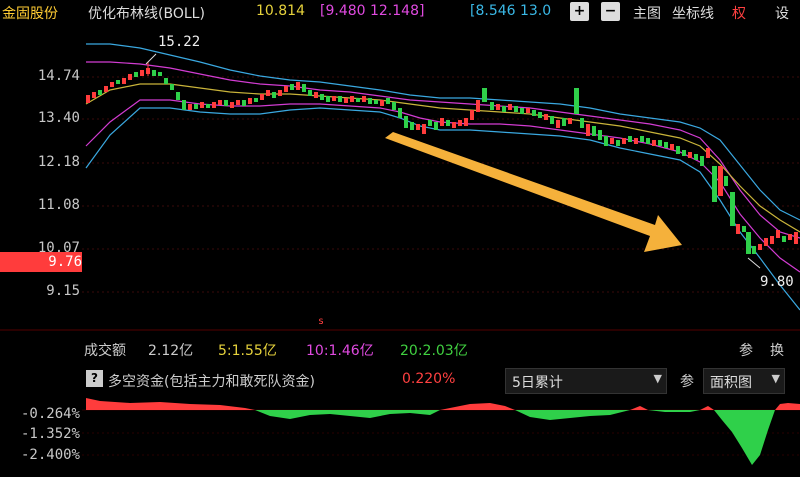 This screenshot has width=800, height=477. Describe the element at coordinates (647, 13) in the screenshot. I see `main-chart-button: 主图` at that location.